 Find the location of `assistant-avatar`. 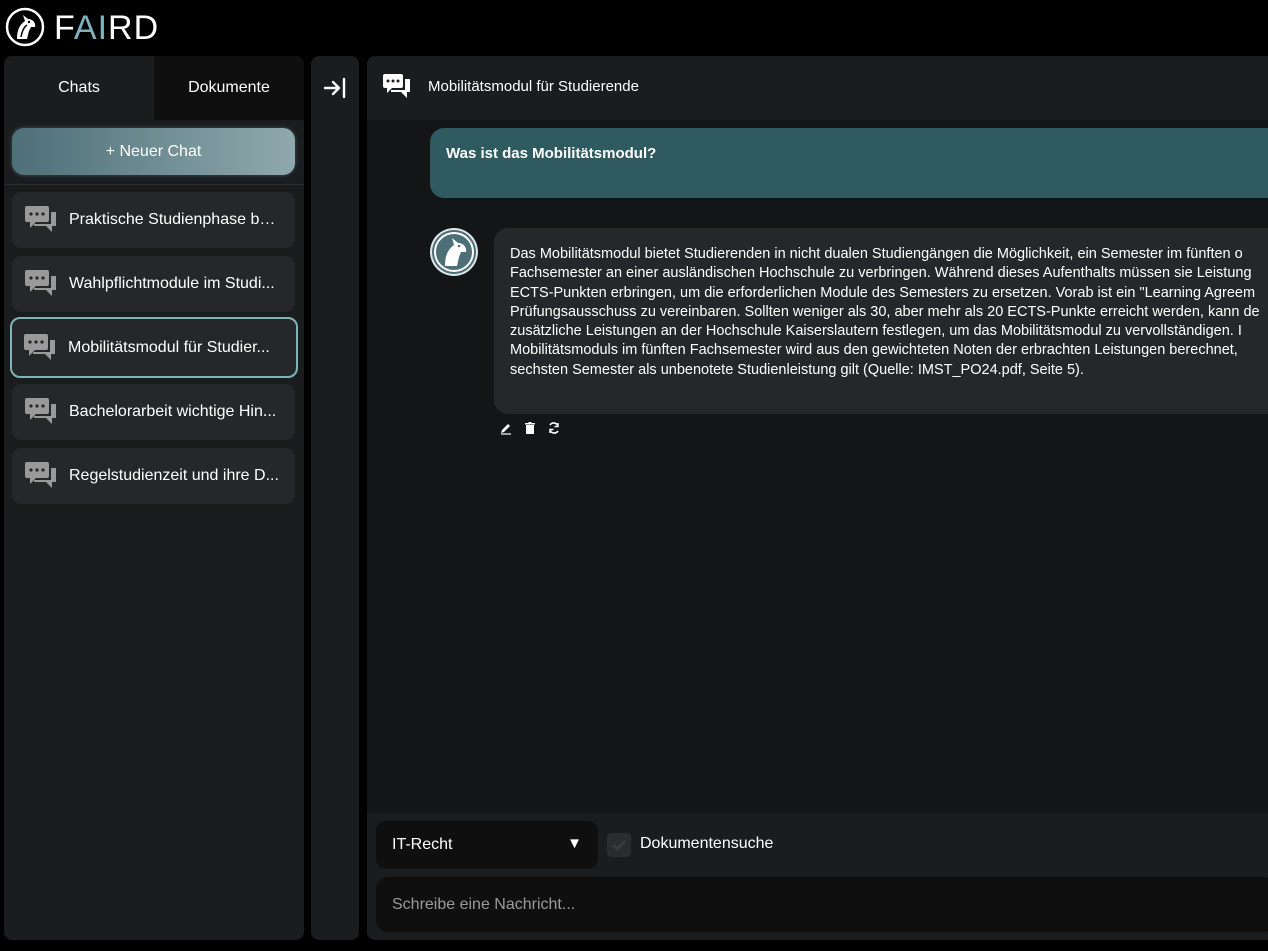

assistant-avatar is located at coordinates (454, 252).